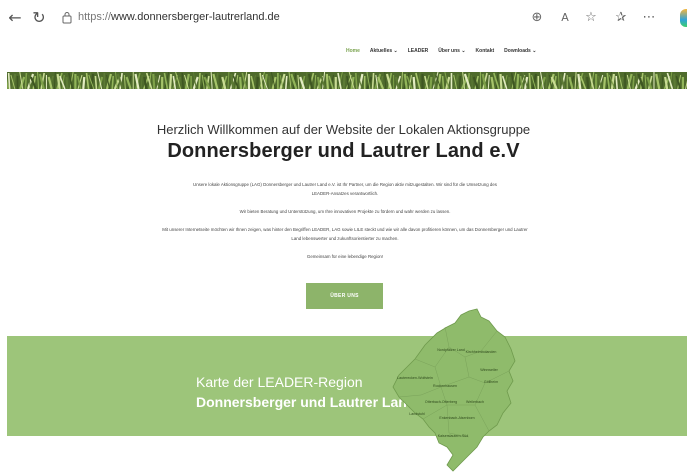  Describe the element at coordinates (591, 18) in the screenshot. I see `favorite-star-icon: ☆` at that location.